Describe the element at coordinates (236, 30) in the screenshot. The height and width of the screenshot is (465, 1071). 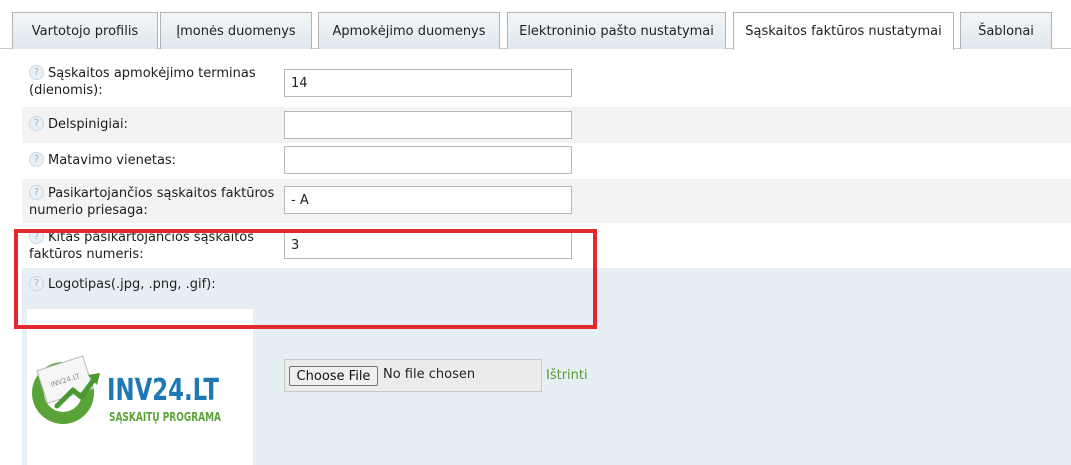
I see `tab-company-data: Įmonės duomenys` at that location.